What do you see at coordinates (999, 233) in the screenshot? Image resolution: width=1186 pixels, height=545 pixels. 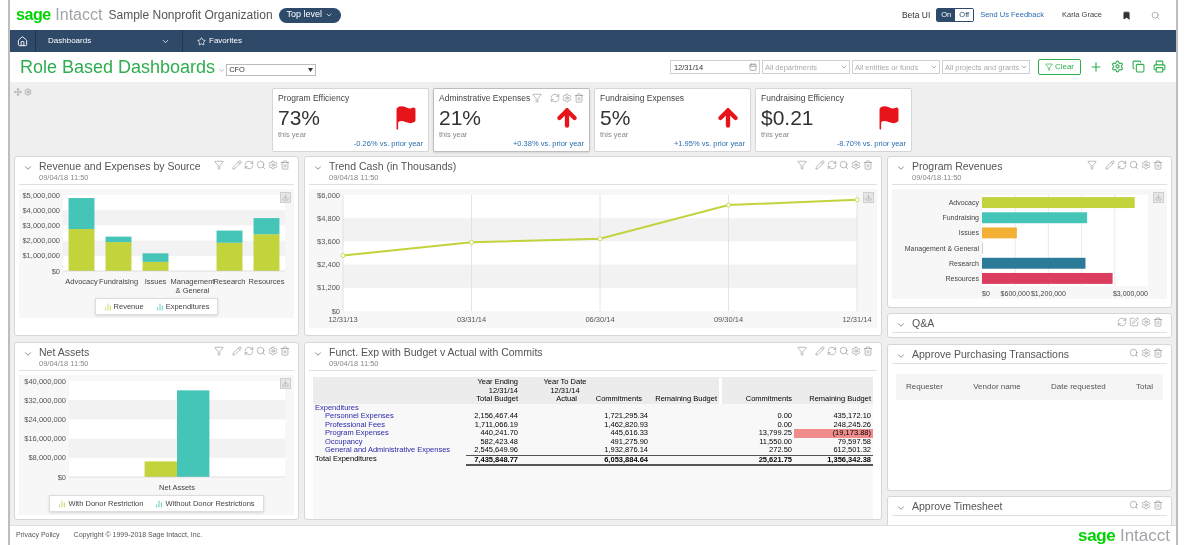 I see `bar` at bounding box center [999, 233].